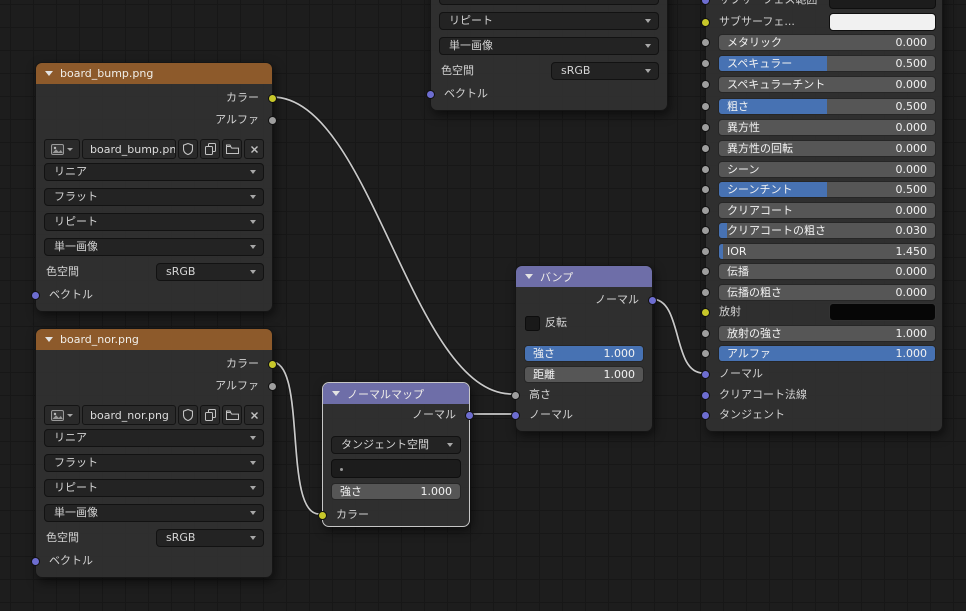 The image size is (966, 611). Describe the element at coordinates (827, 63) in the screenshot. I see `specular-slider: スペキュラー 0.500` at that location.